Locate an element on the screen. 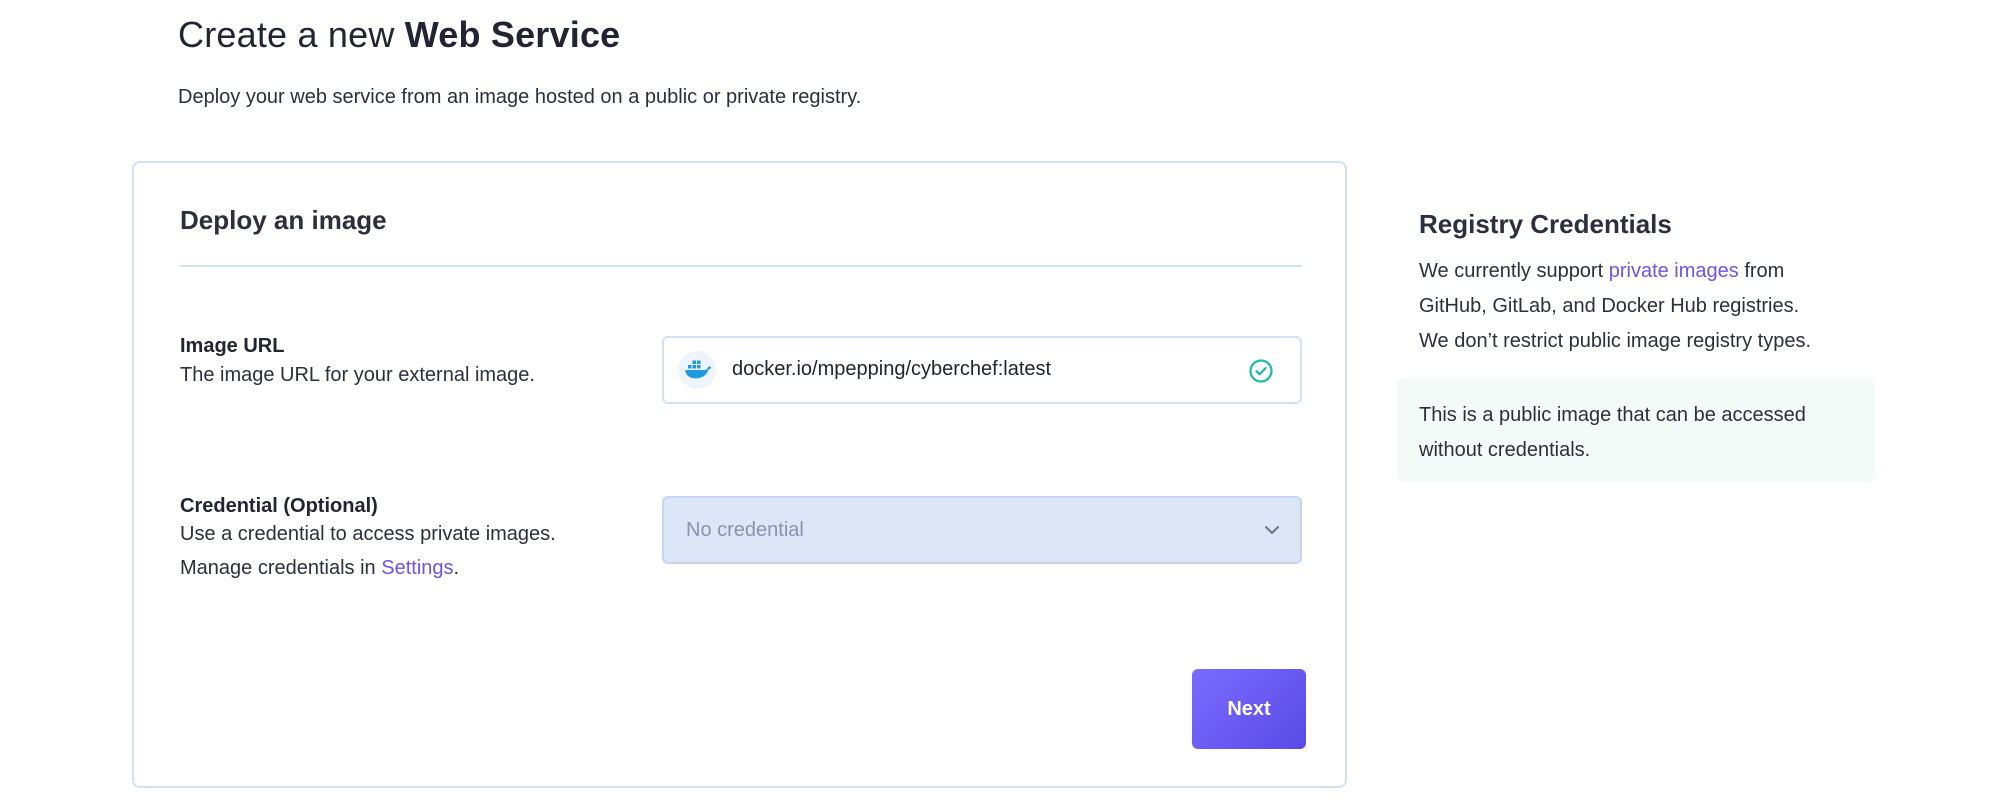 This screenshot has width=2000, height=807. credential-help-2-prefix: Manage credentials in is located at coordinates (278, 568).